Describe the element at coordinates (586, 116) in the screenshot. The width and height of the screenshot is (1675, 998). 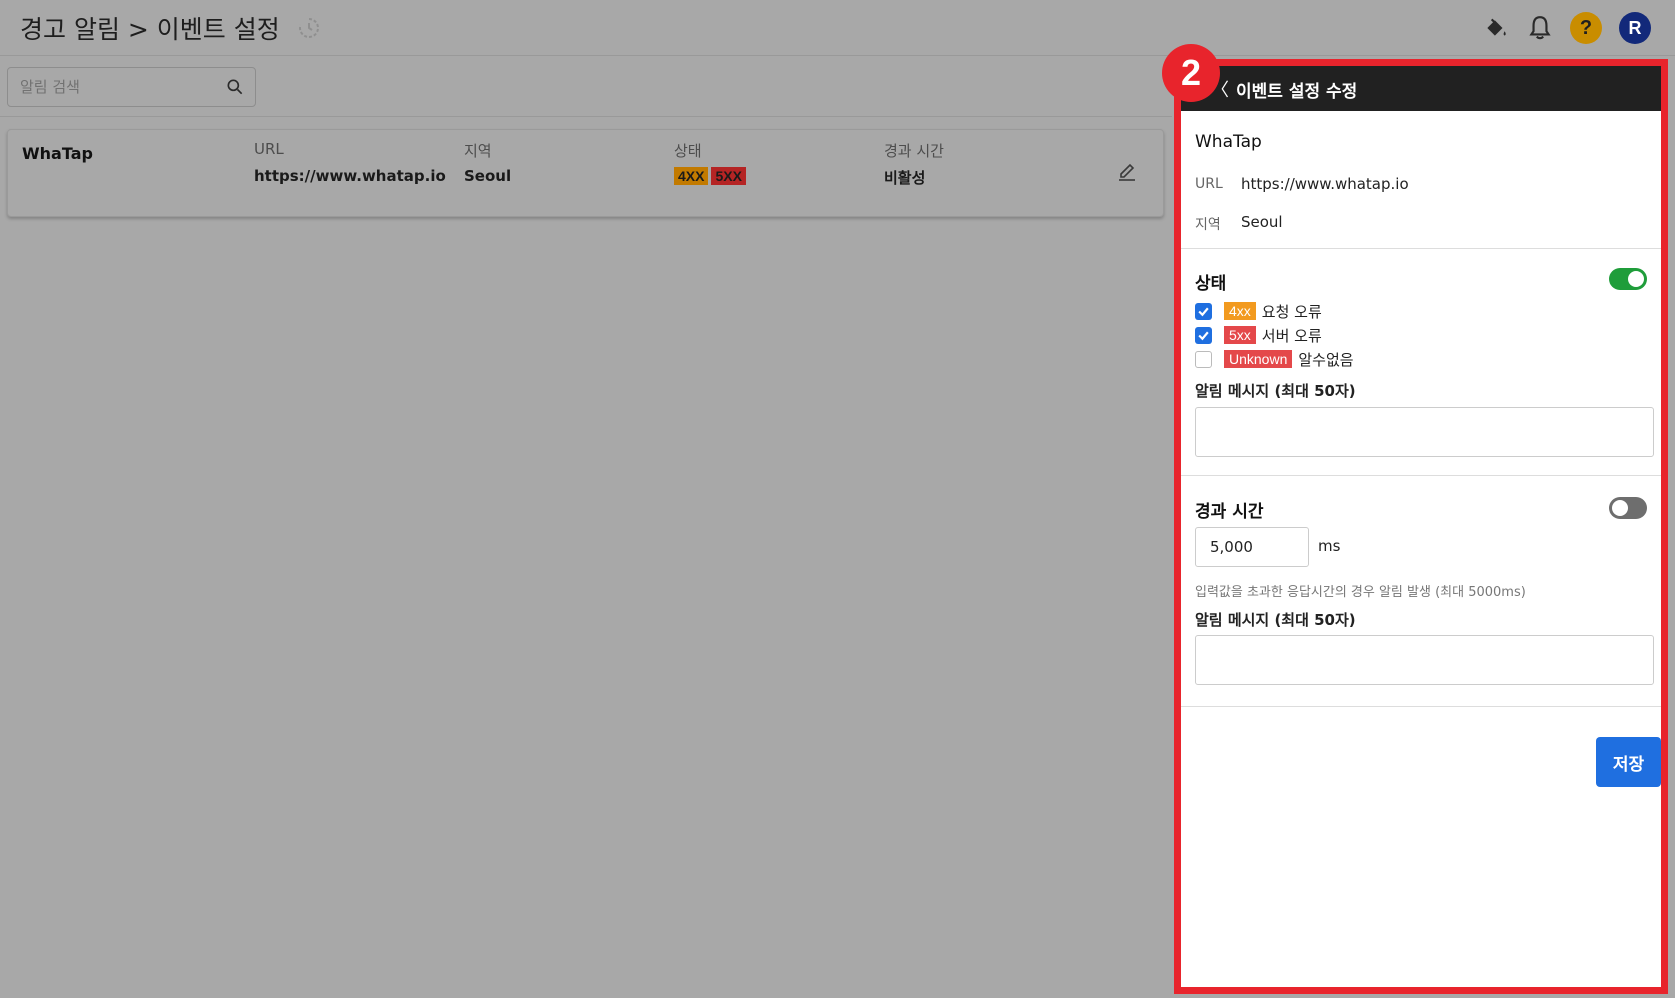
I see `content-divider` at that location.